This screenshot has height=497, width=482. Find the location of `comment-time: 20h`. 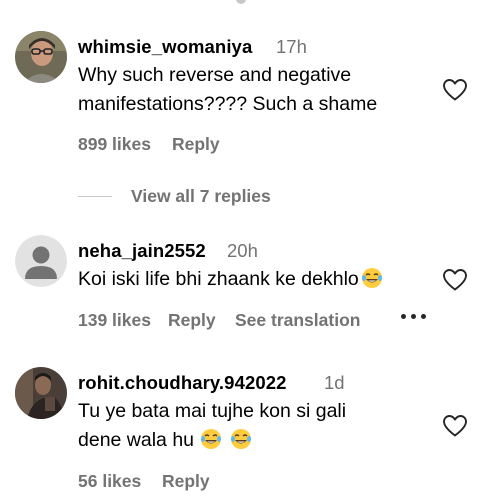

comment-time: 20h is located at coordinates (242, 250).